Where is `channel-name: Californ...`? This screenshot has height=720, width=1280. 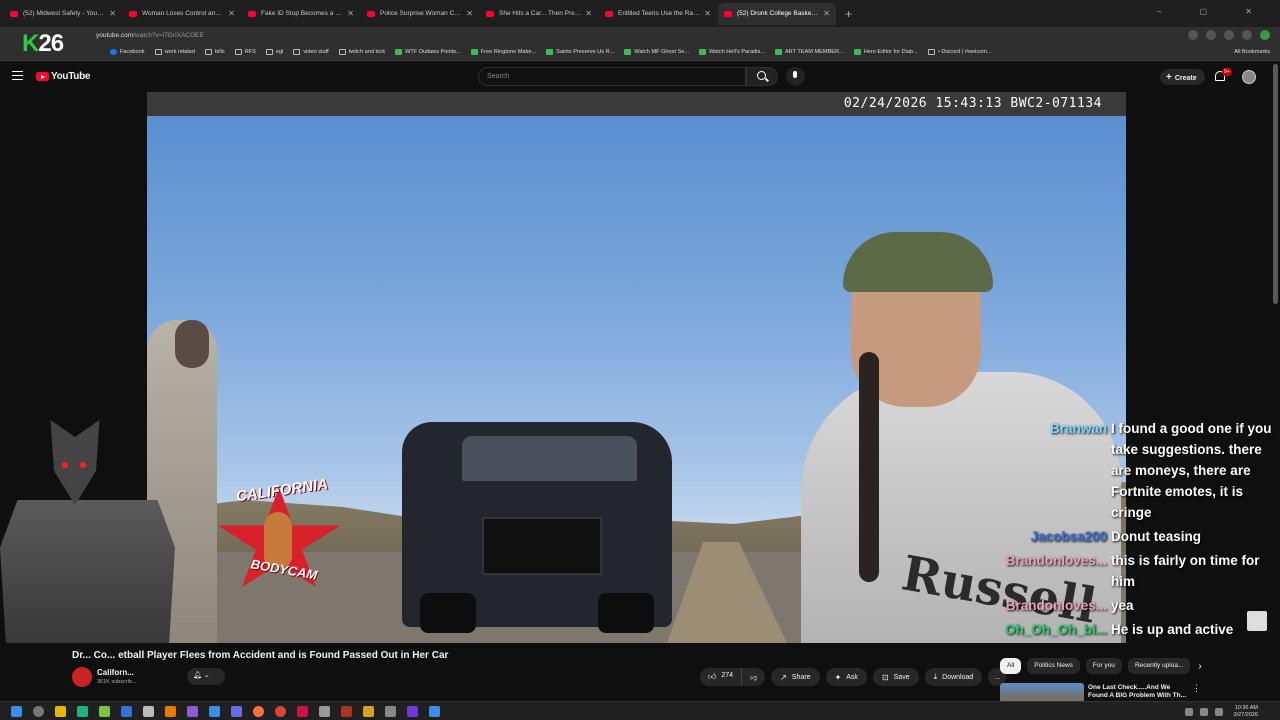
channel-name: Californ... is located at coordinates (115, 672).